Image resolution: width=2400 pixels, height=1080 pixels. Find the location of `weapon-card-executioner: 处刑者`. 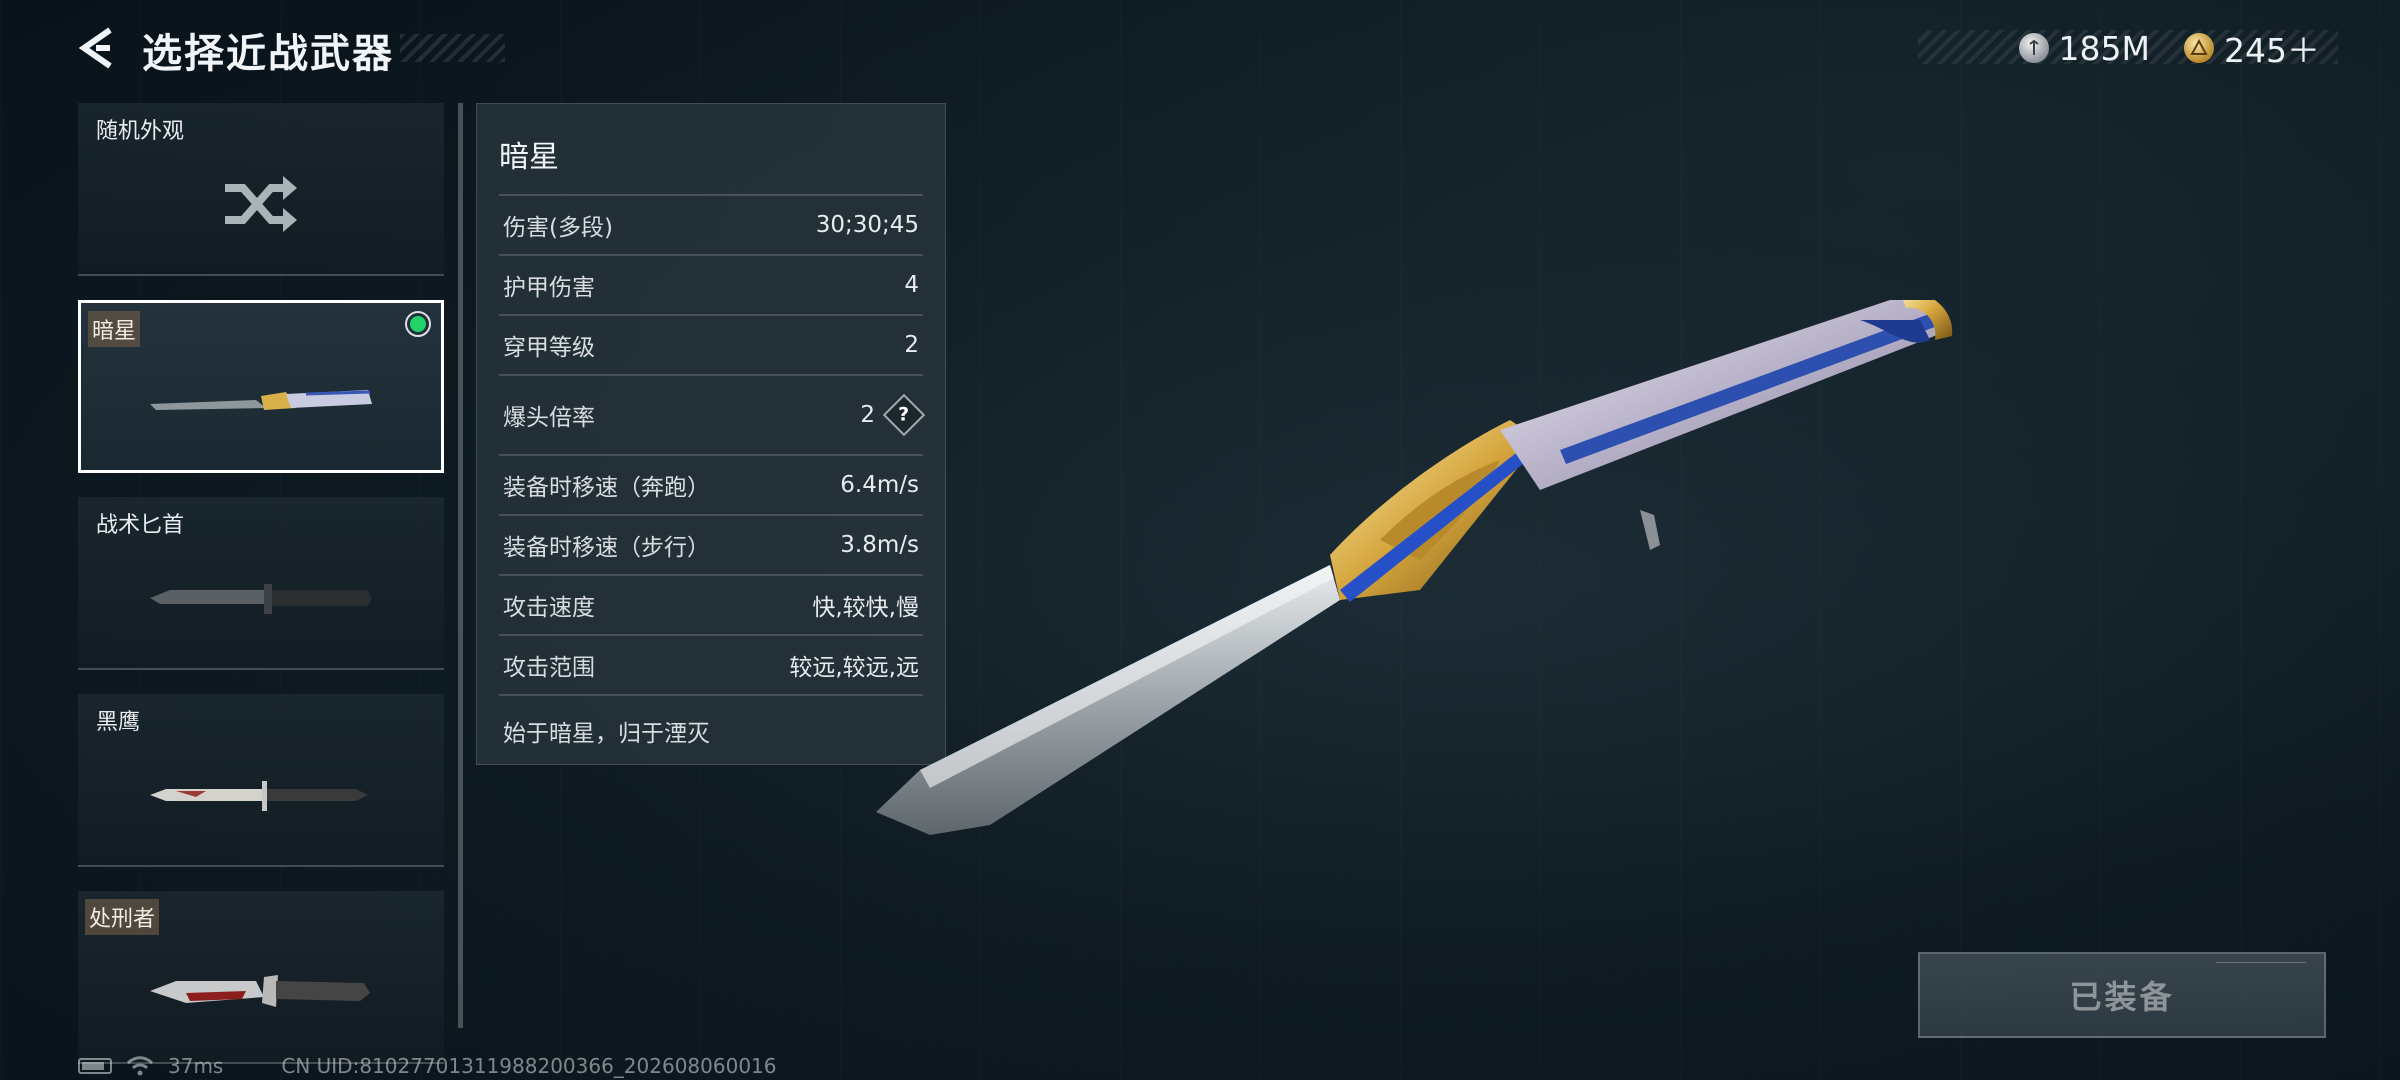

weapon-card-executioner: 处刑者 is located at coordinates (261, 977).